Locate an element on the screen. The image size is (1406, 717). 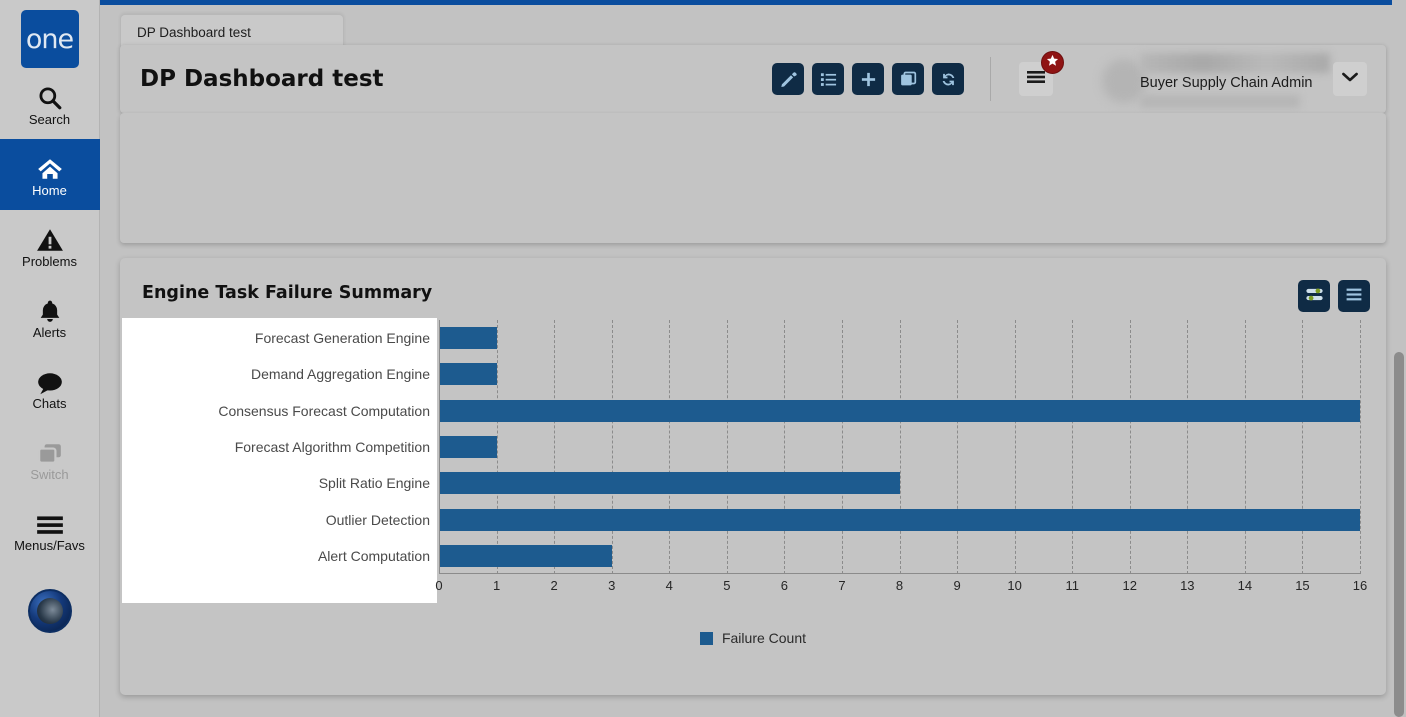
x-axis-tick-label: 13 is located at coordinates (1187, 585).